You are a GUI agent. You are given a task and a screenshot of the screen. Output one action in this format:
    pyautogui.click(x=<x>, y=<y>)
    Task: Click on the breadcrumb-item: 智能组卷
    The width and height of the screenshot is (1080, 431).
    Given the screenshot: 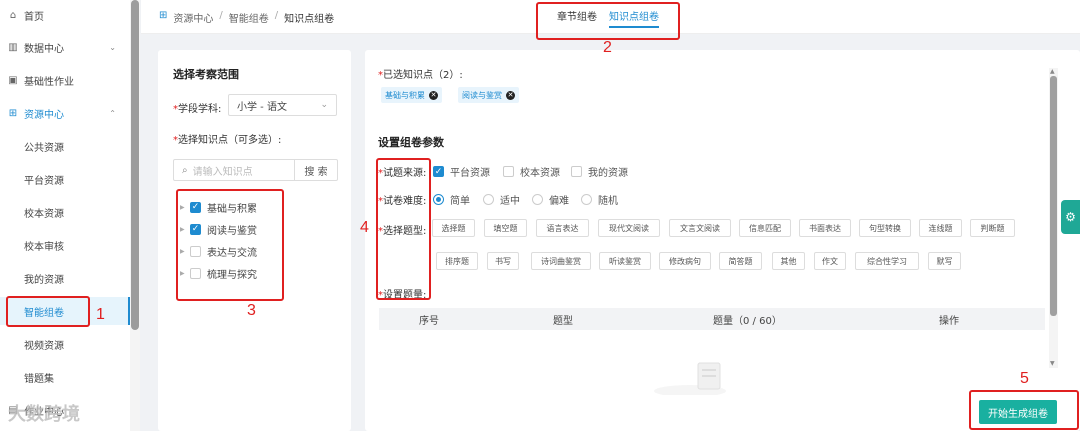 What is the action you would take?
    pyautogui.click(x=249, y=17)
    